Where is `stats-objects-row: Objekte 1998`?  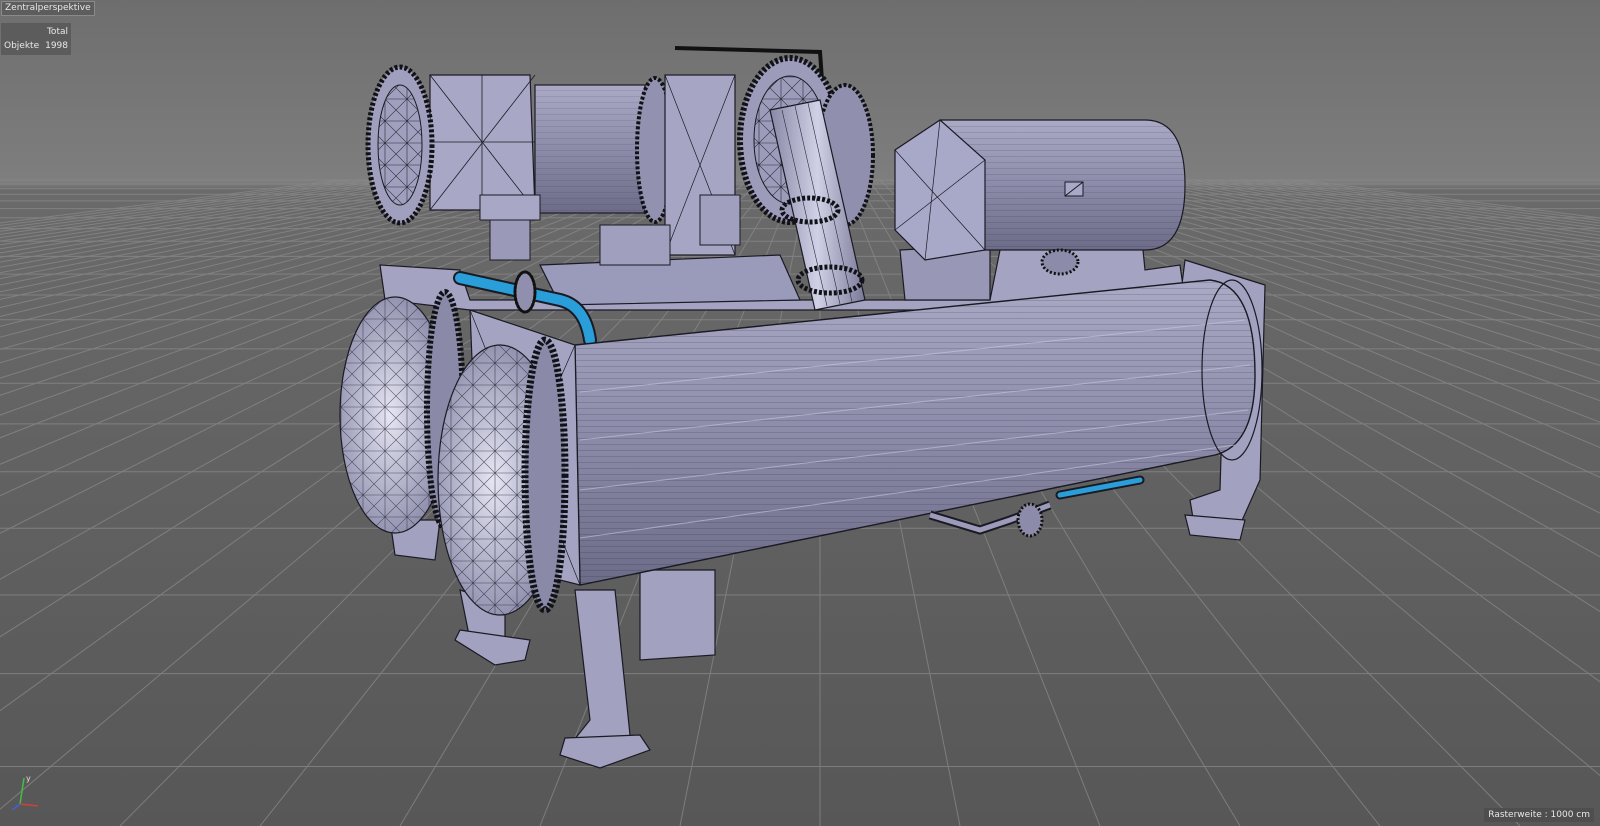
stats-objects-row: Objekte 1998 is located at coordinates (36, 46).